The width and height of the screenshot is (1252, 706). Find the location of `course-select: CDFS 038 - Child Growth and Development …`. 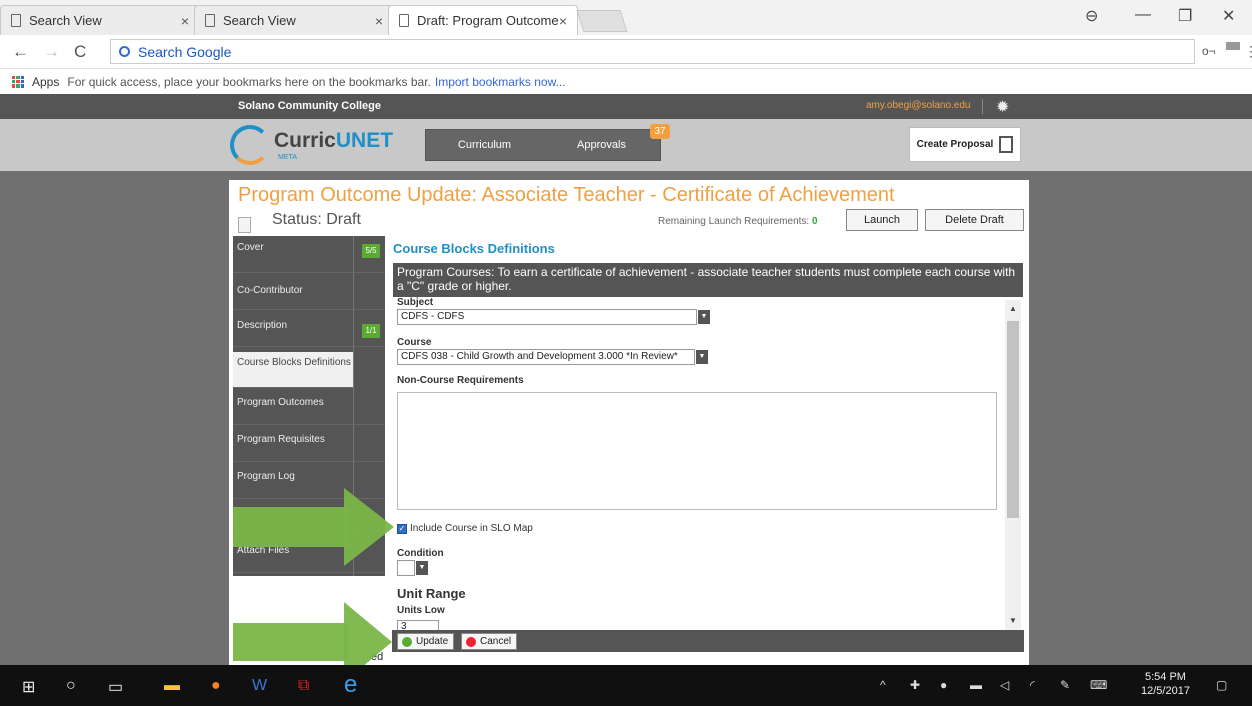

course-select: CDFS 038 - Child Growth and Development … is located at coordinates (552, 357).